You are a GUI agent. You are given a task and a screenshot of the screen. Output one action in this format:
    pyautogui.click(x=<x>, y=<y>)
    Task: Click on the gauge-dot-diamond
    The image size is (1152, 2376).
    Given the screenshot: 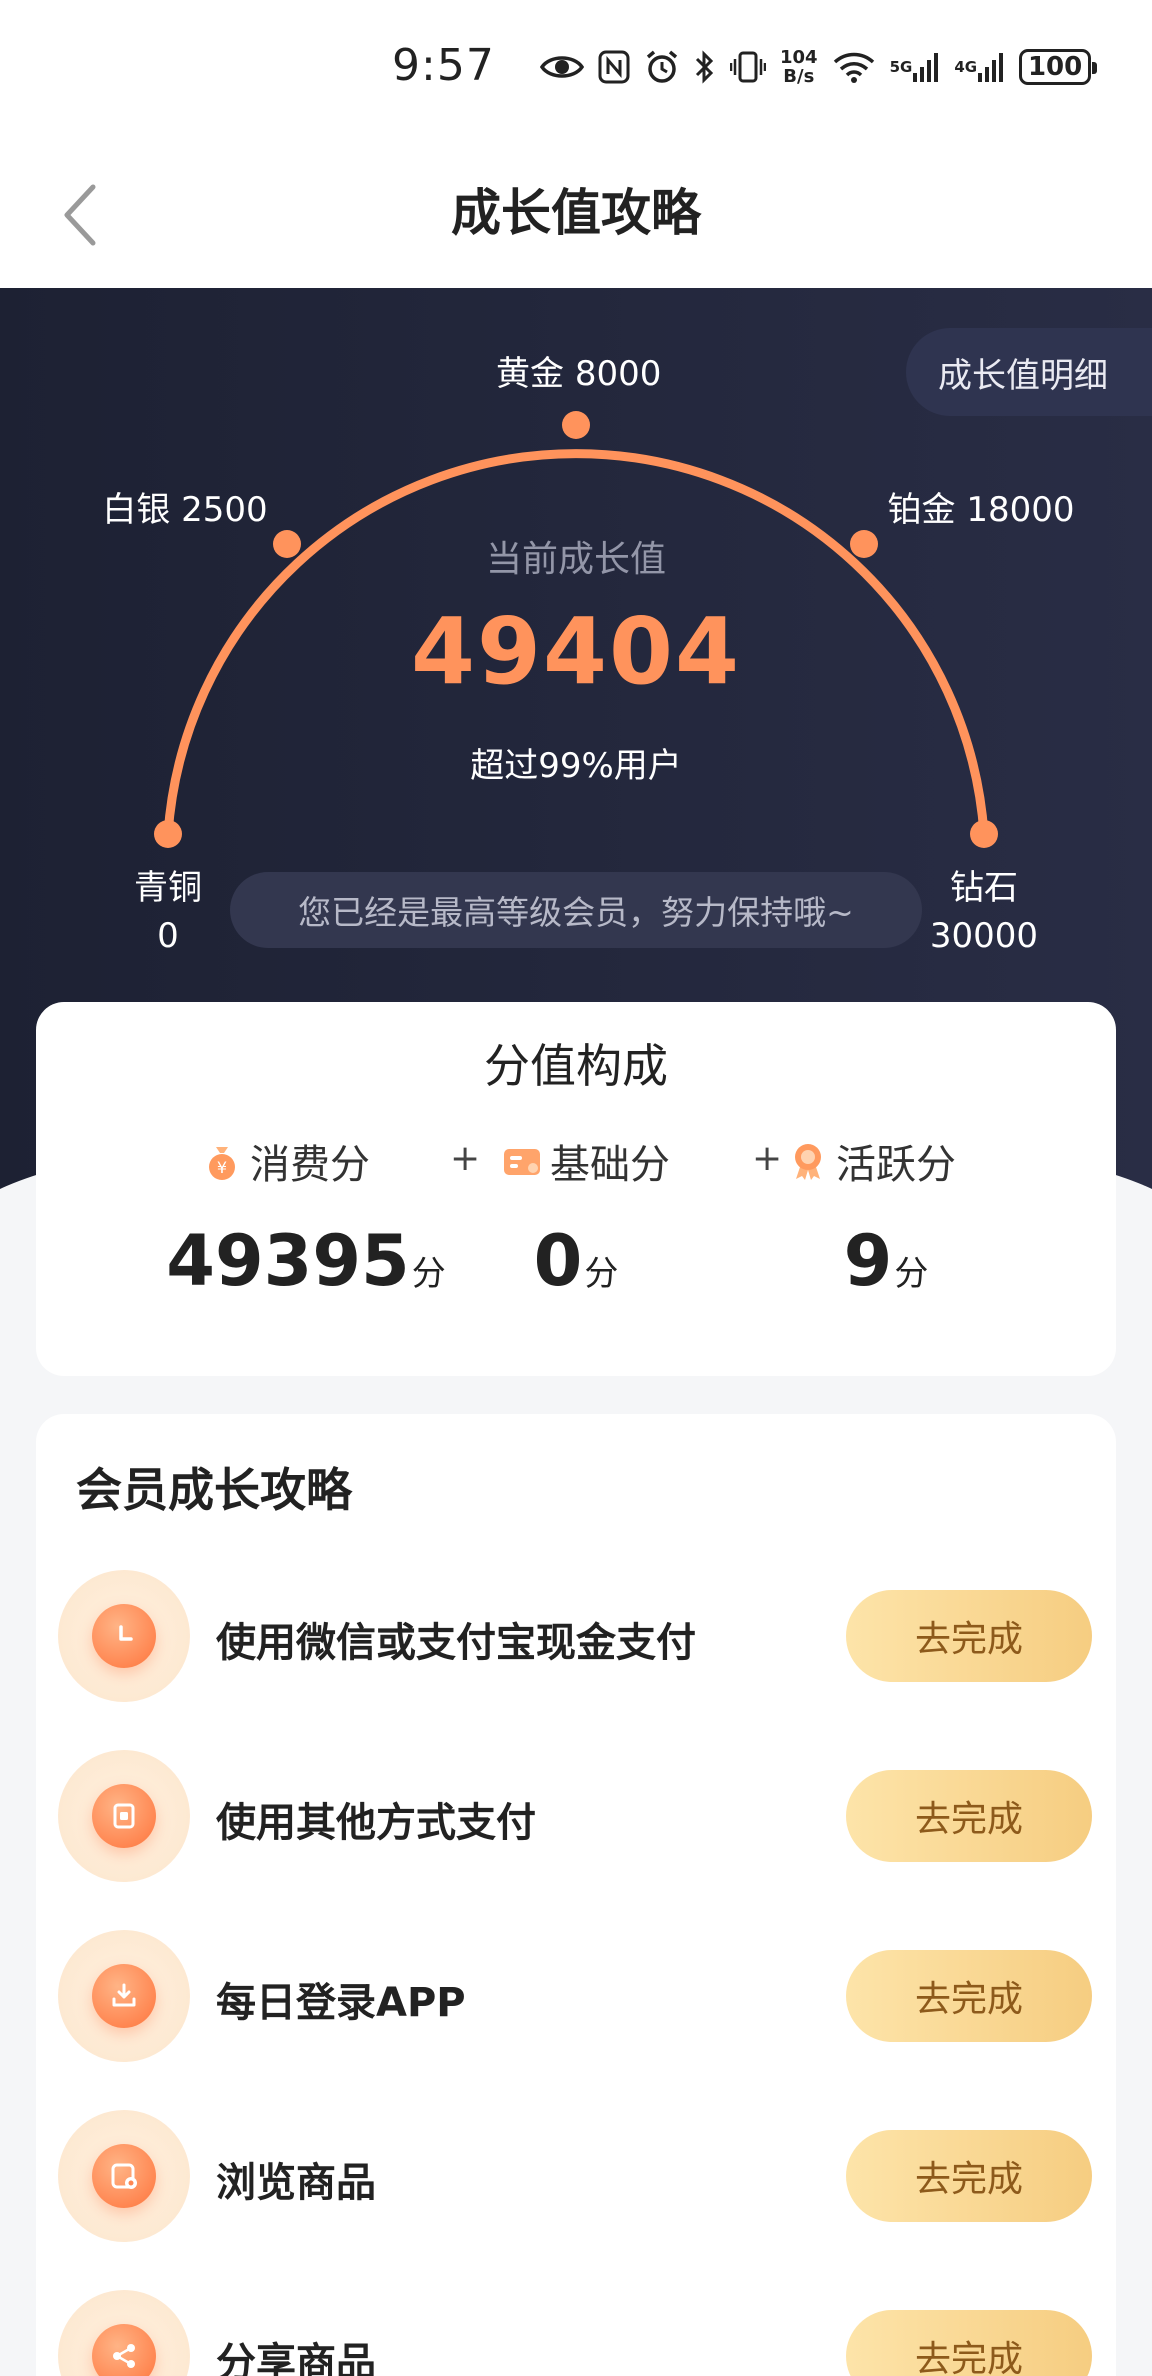 What is the action you would take?
    pyautogui.click(x=984, y=834)
    